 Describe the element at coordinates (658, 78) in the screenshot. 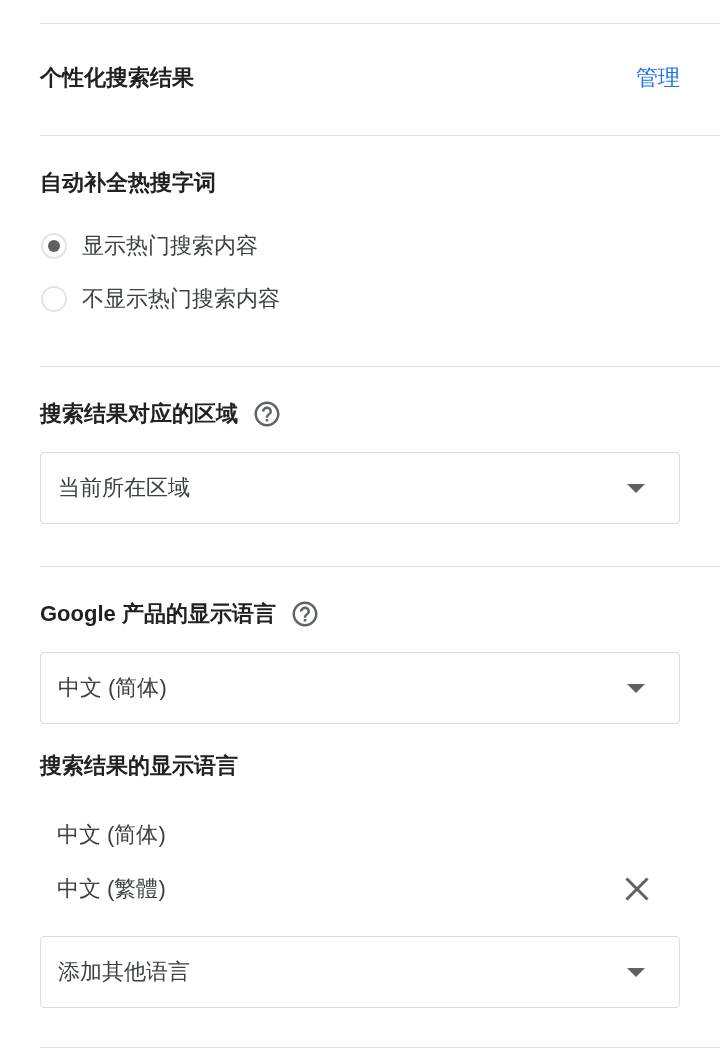

I see `manage-link: 管理` at that location.